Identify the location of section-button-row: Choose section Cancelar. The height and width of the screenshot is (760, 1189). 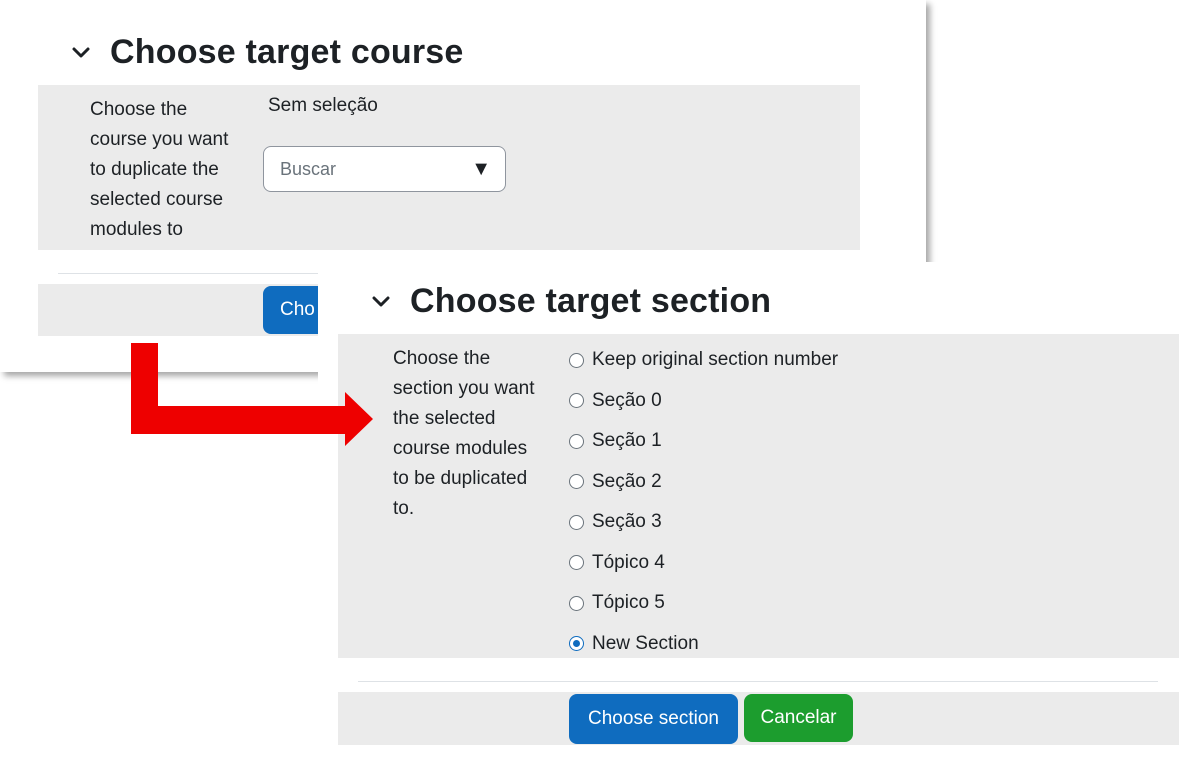
(758, 718).